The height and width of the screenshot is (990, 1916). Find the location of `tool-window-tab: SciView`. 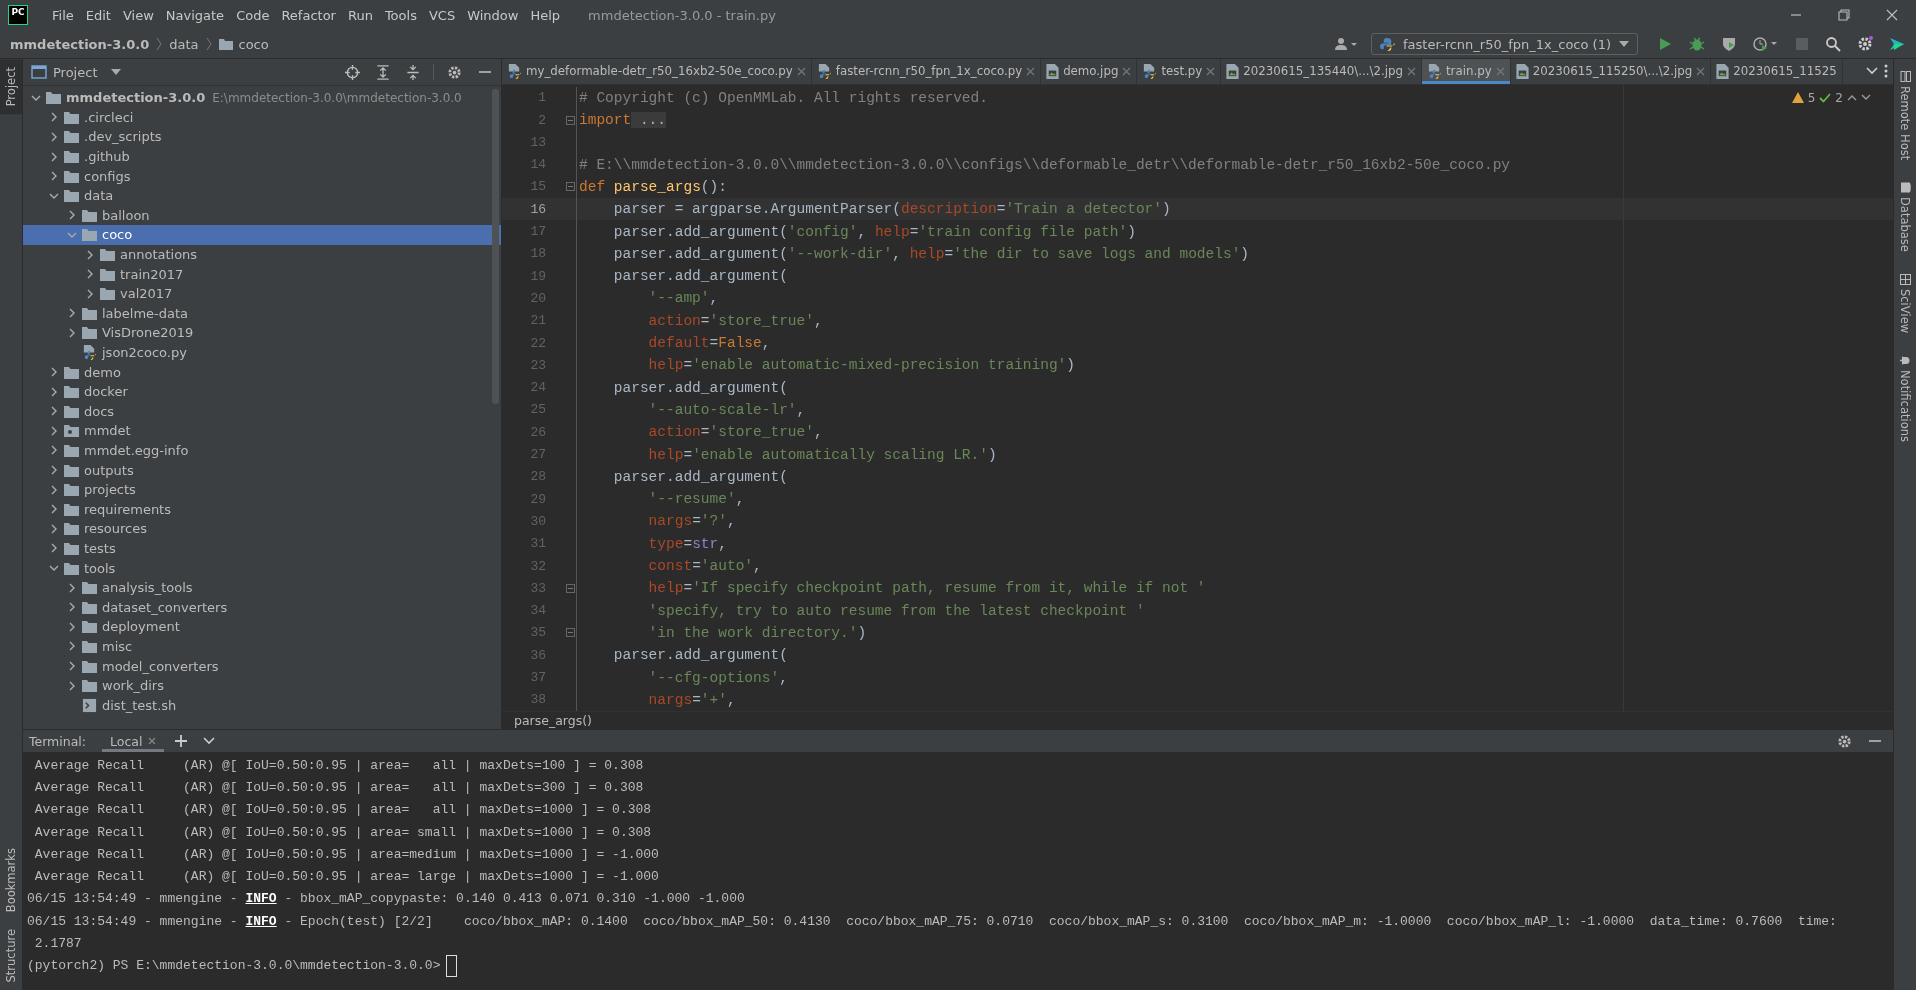

tool-window-tab: SciView is located at coordinates (1905, 304).